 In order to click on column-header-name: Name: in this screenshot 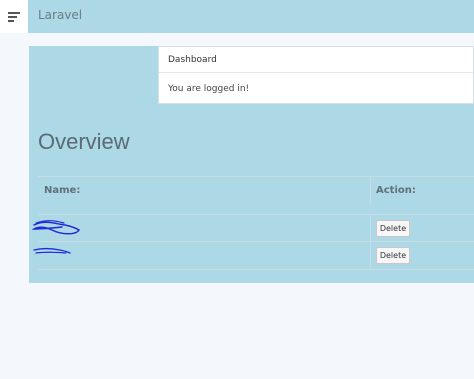, I will do `click(62, 190)`.